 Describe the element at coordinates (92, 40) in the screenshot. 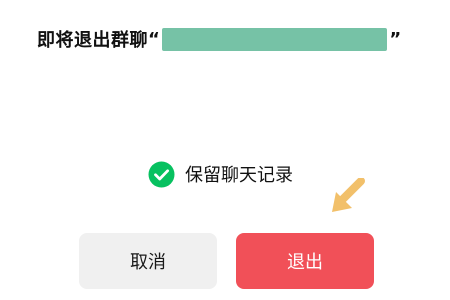

I see `dialog-title-text: 即将退出群聊` at that location.